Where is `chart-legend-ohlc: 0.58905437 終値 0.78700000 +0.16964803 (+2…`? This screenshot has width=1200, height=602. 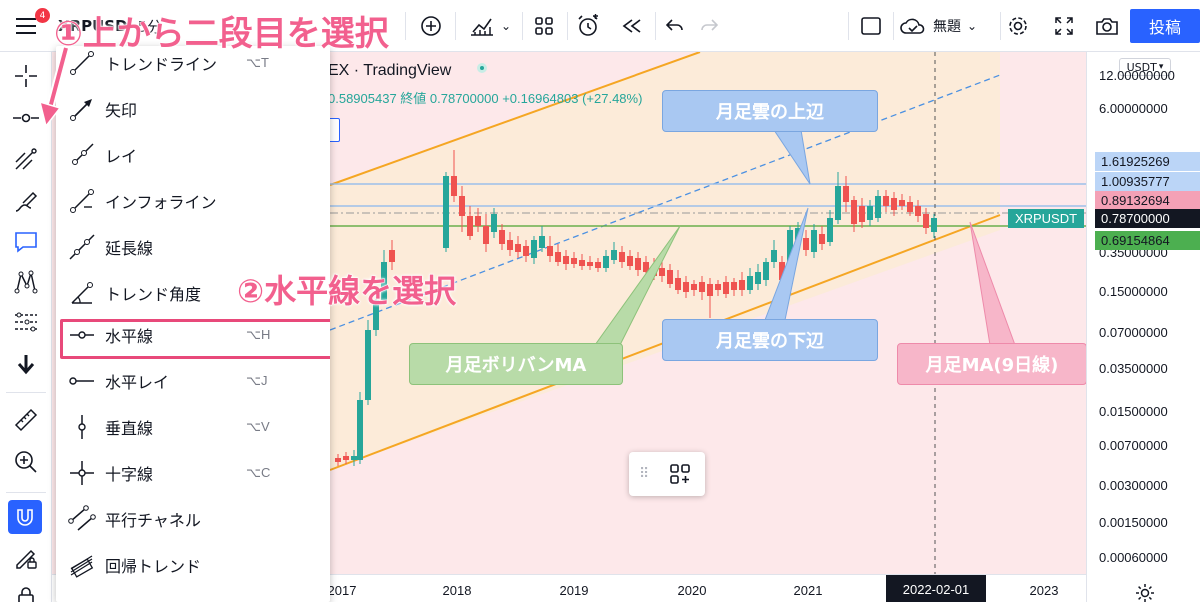 chart-legend-ohlc: 0.58905437 終値 0.78700000 +0.16964803 (+2… is located at coordinates (485, 98).